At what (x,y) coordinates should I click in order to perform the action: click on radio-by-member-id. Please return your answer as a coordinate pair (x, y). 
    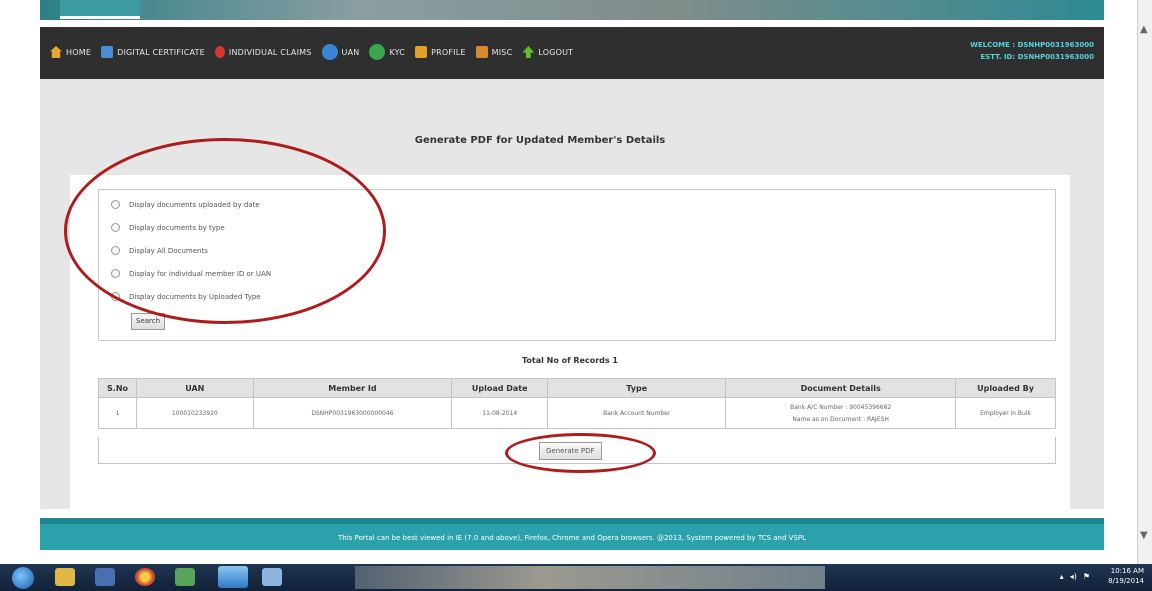
    Looking at the image, I should click on (115, 273).